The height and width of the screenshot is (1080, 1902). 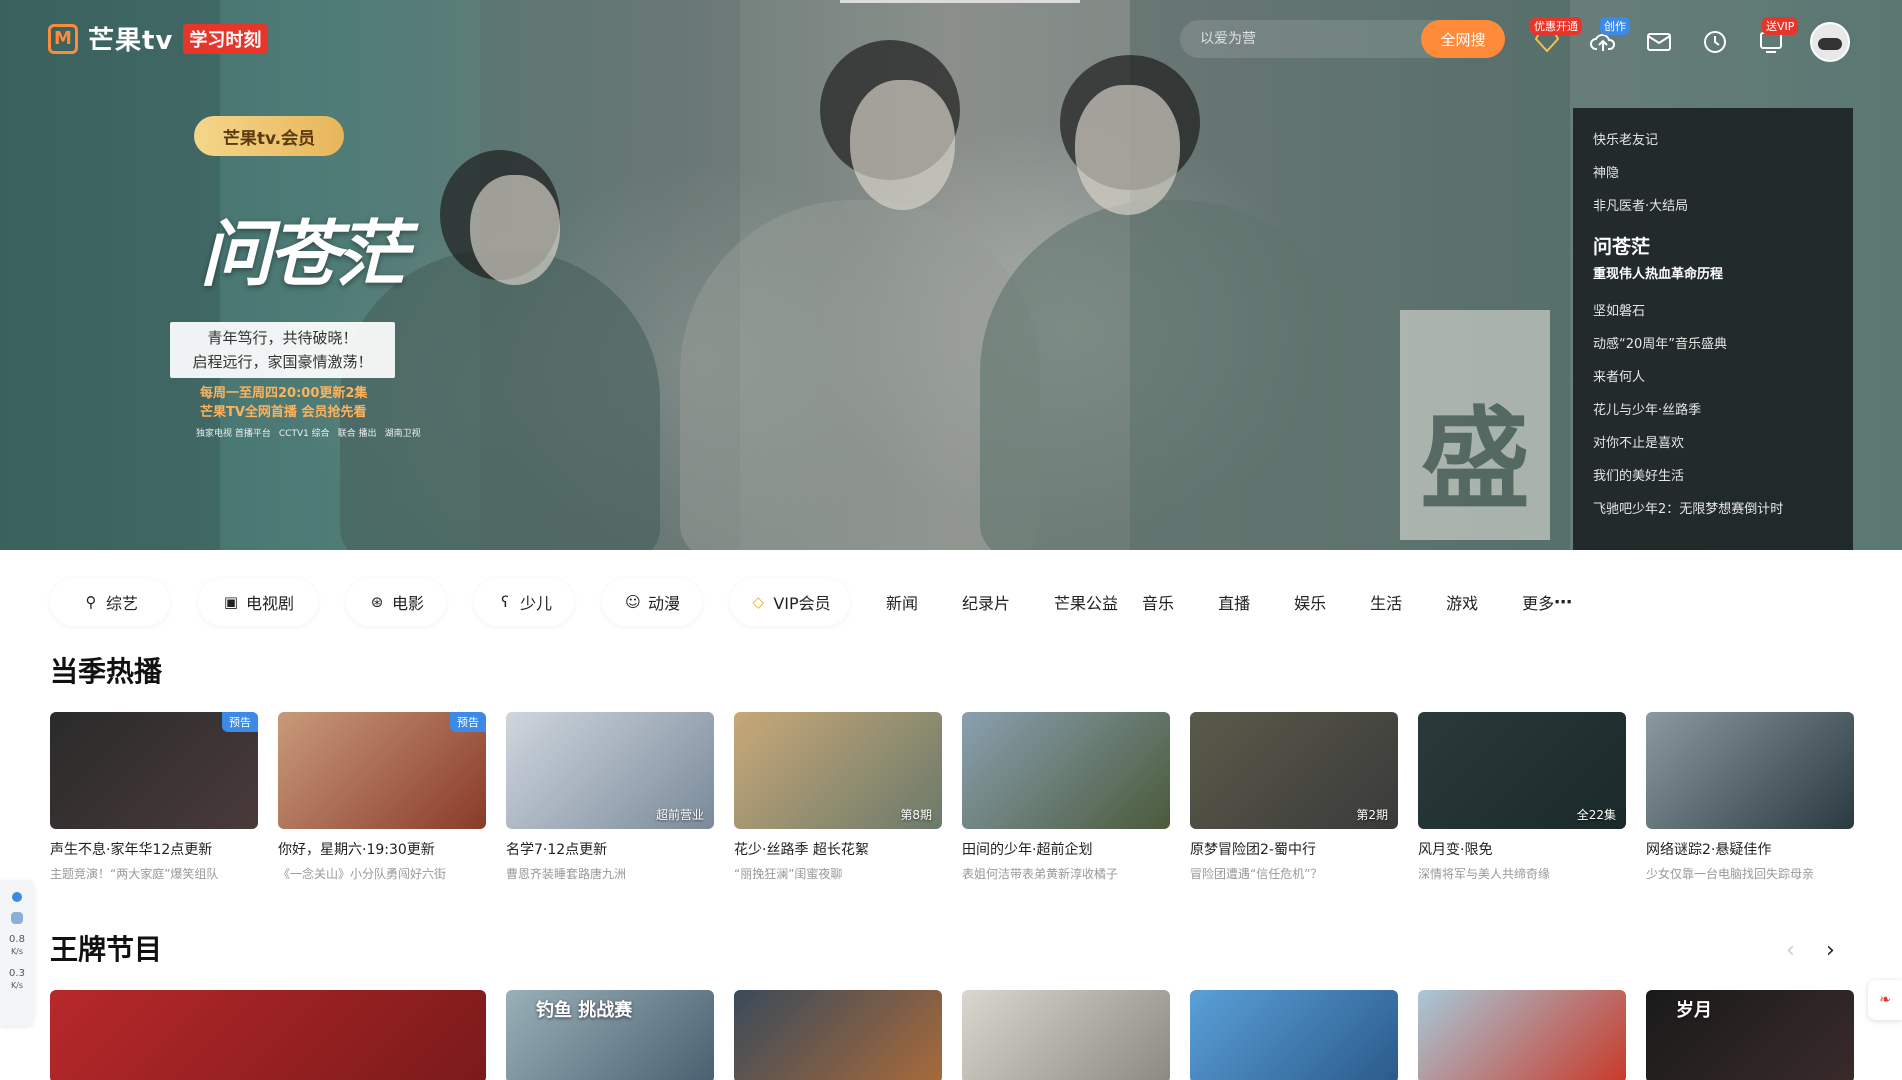 I want to click on search-input, so click(x=1300, y=39).